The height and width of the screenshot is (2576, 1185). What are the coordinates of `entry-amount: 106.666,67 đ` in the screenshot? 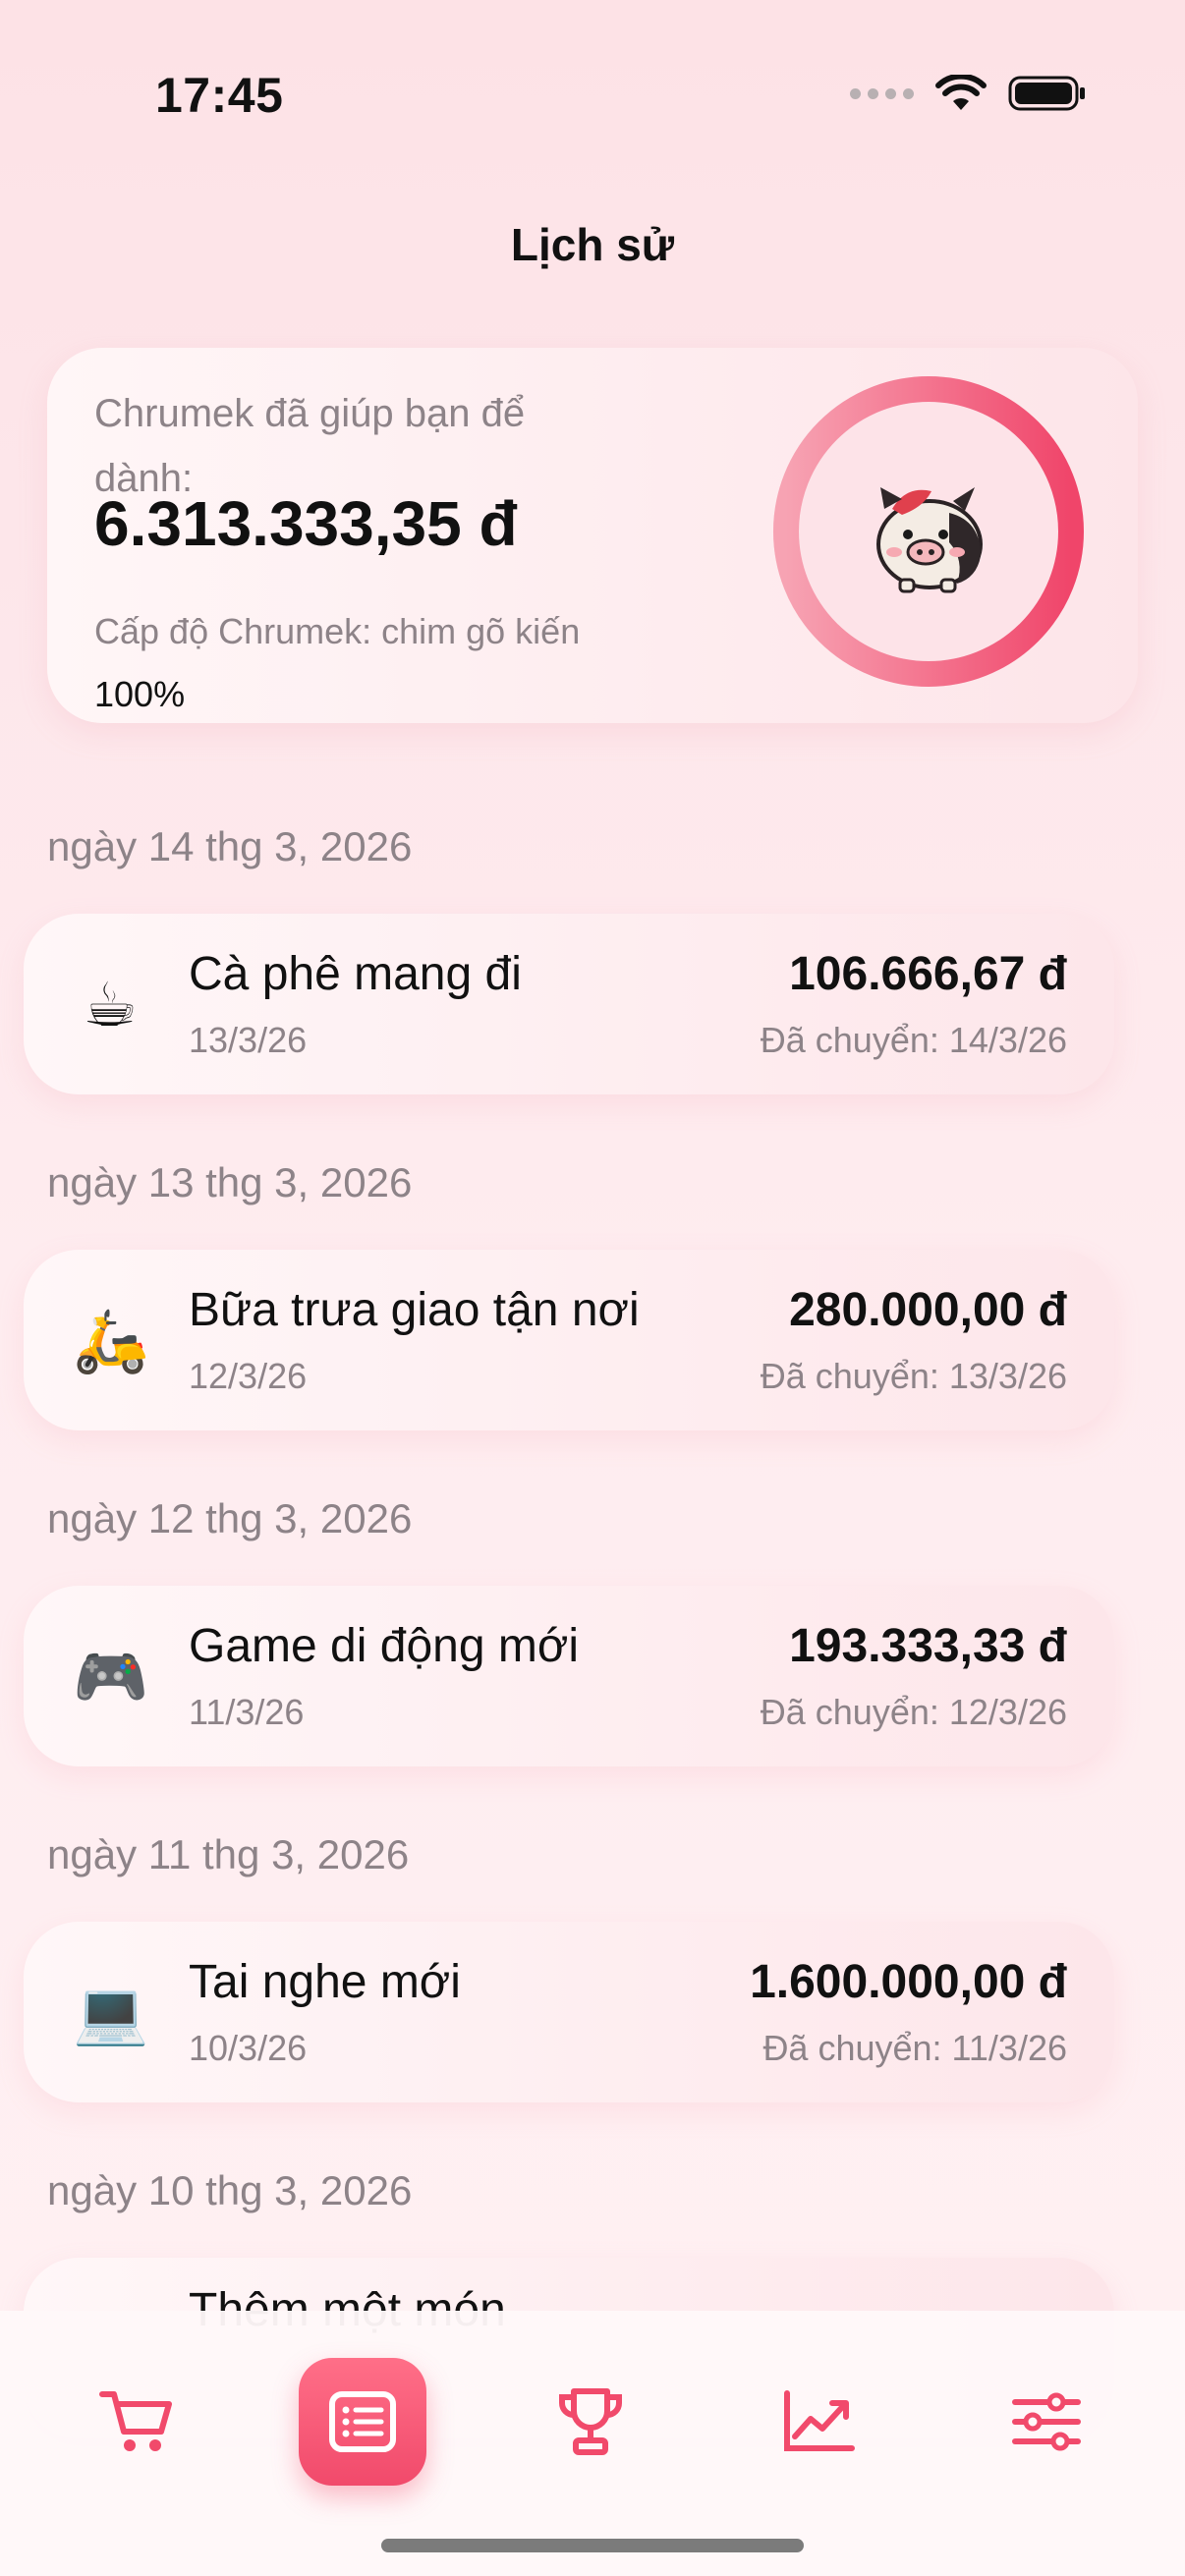 It's located at (928, 974).